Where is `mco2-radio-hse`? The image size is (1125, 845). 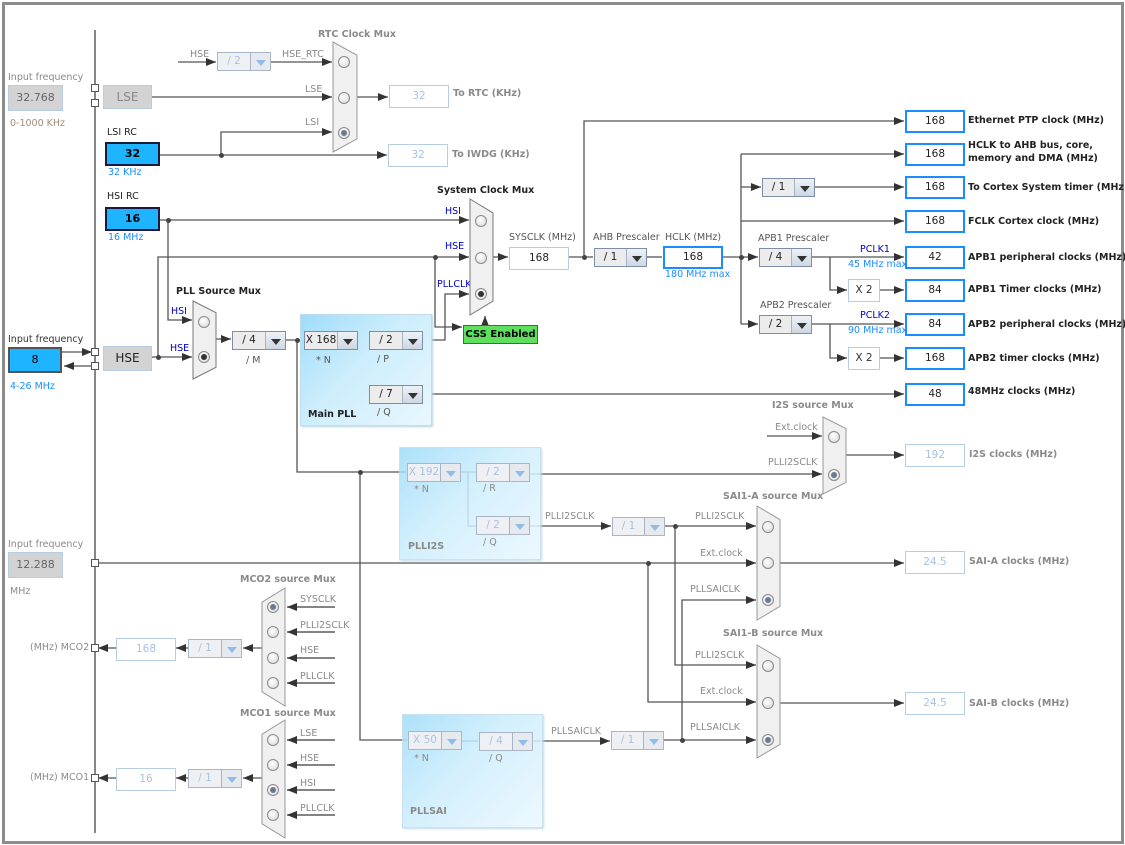 mco2-radio-hse is located at coordinates (273, 658).